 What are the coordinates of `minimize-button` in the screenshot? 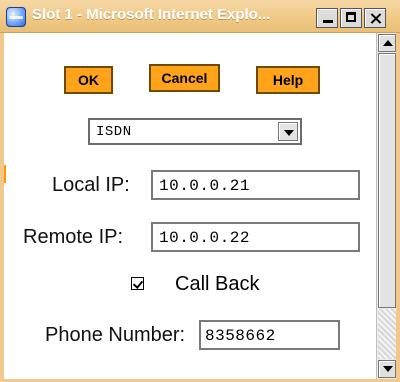 It's located at (327, 18).